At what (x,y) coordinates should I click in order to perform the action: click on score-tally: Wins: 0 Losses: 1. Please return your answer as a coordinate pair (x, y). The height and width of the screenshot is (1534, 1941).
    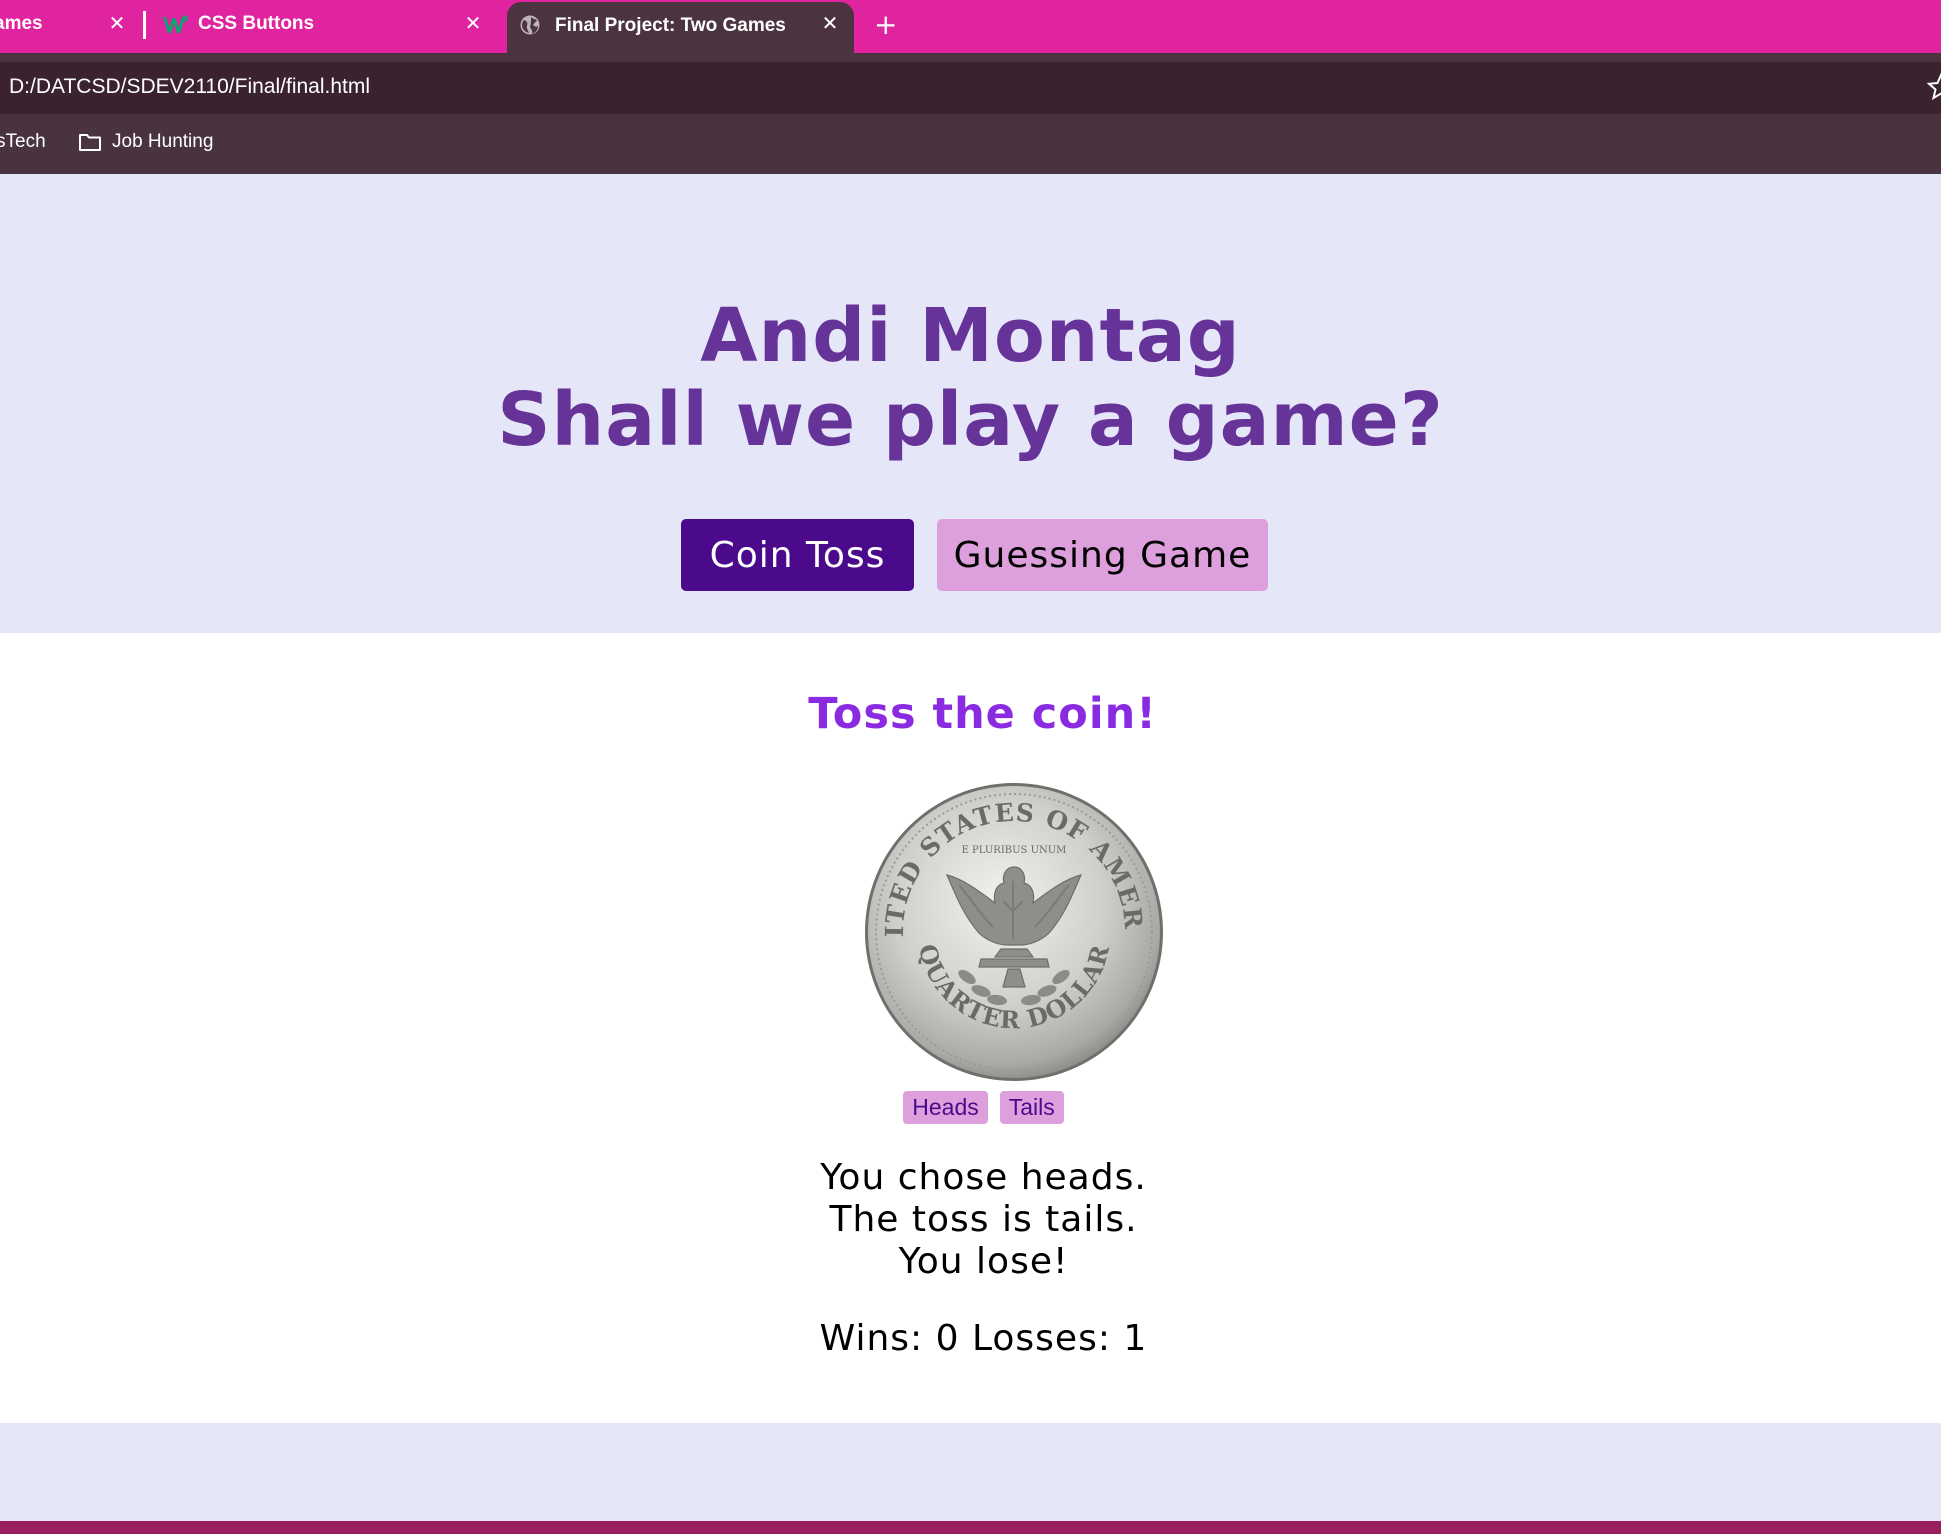
    Looking at the image, I should click on (983, 1338).